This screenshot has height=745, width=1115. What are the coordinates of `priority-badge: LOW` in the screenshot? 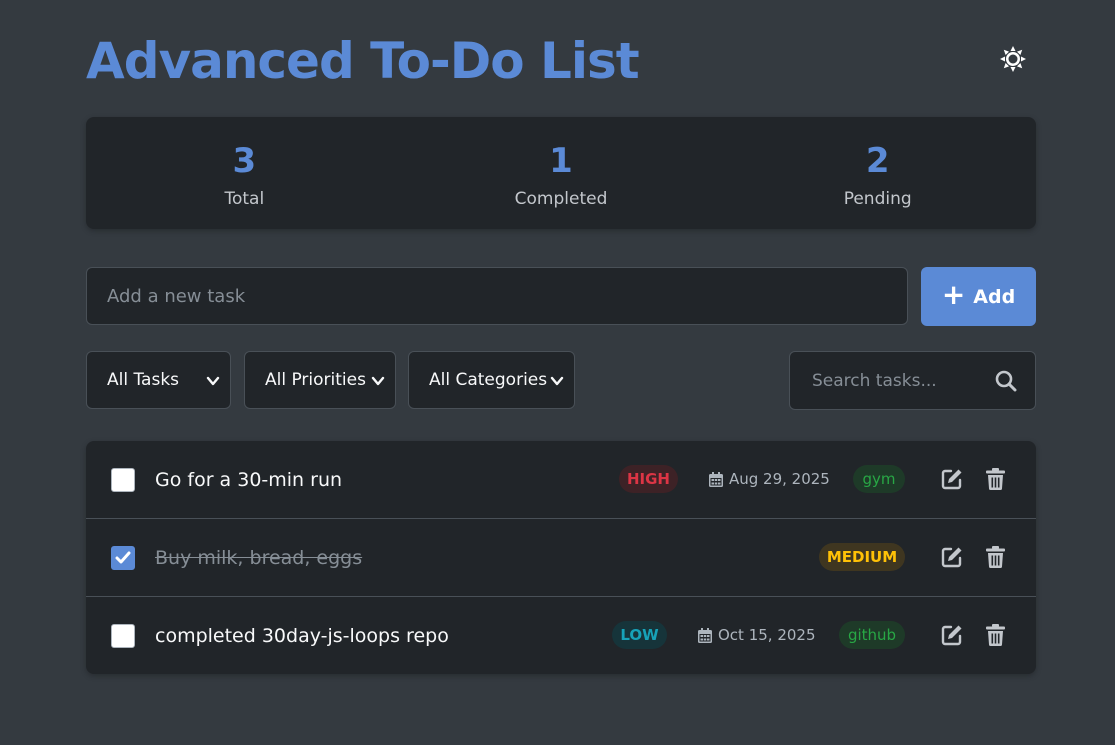 It's located at (639, 635).